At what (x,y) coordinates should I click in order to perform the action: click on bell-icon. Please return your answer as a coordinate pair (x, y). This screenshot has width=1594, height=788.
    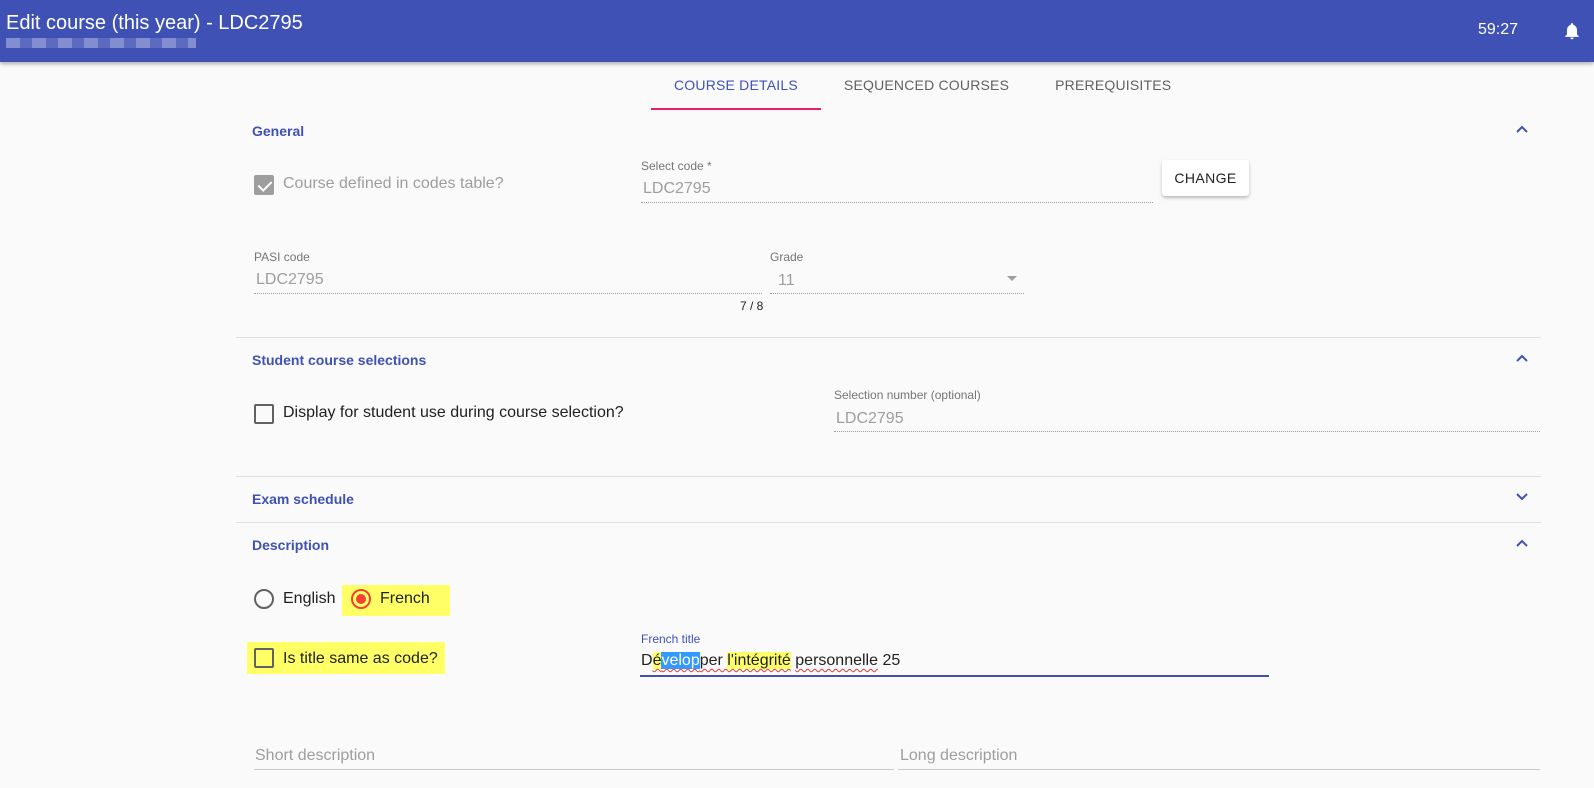
    Looking at the image, I should click on (1572, 31).